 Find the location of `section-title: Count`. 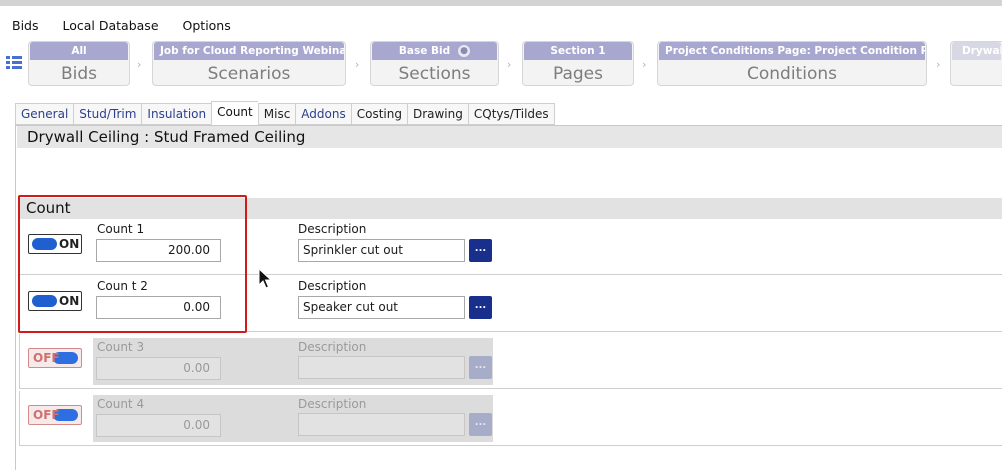

section-title: Count is located at coordinates (510, 208).